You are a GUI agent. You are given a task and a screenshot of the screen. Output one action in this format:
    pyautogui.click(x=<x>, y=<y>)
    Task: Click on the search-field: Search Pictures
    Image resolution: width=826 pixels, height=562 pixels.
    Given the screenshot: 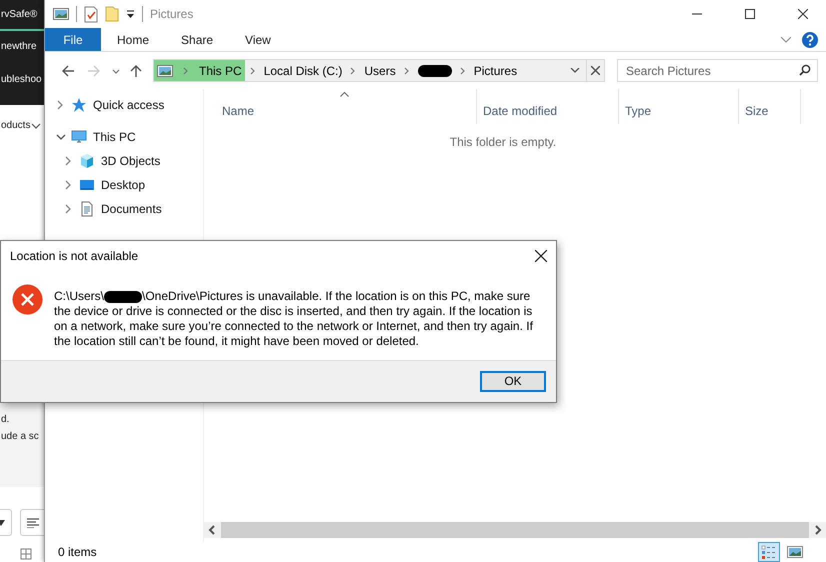 What is the action you would take?
    pyautogui.click(x=717, y=70)
    